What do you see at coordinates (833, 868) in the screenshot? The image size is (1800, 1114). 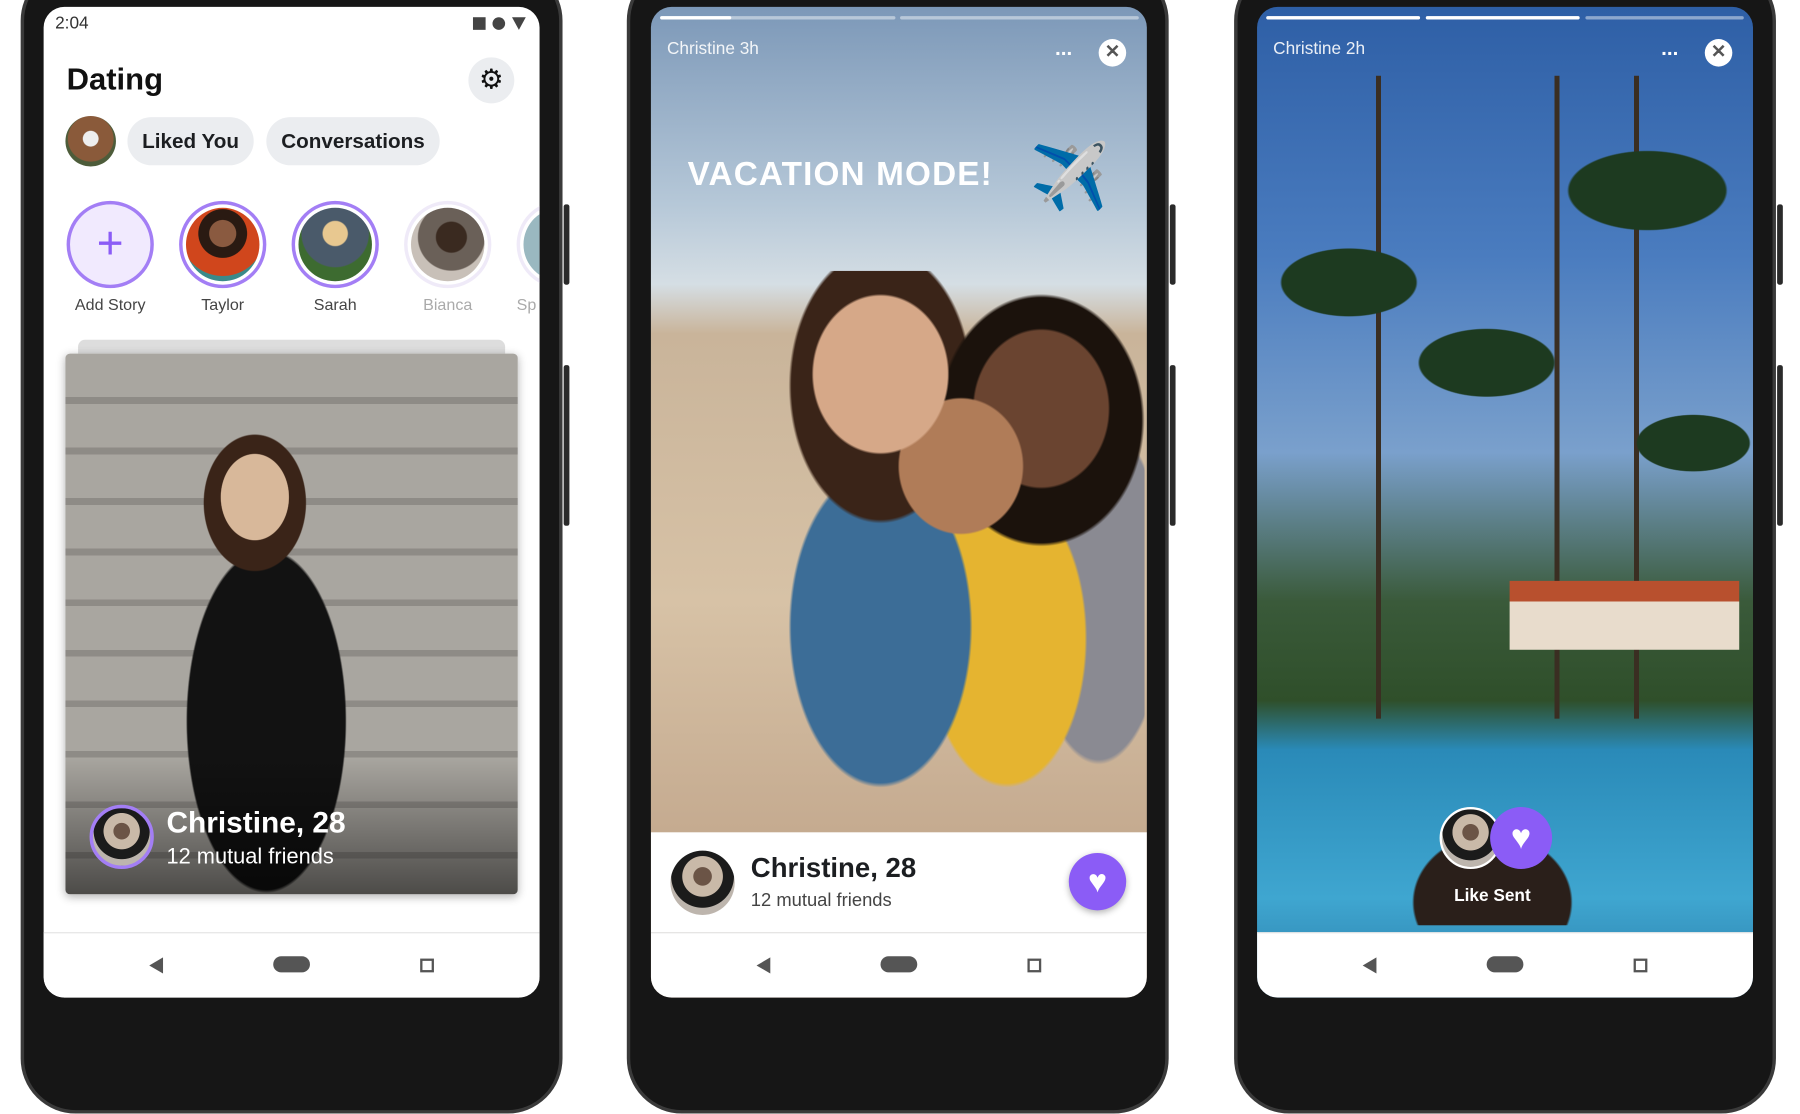 I see `profile-name: Christine, 28` at bounding box center [833, 868].